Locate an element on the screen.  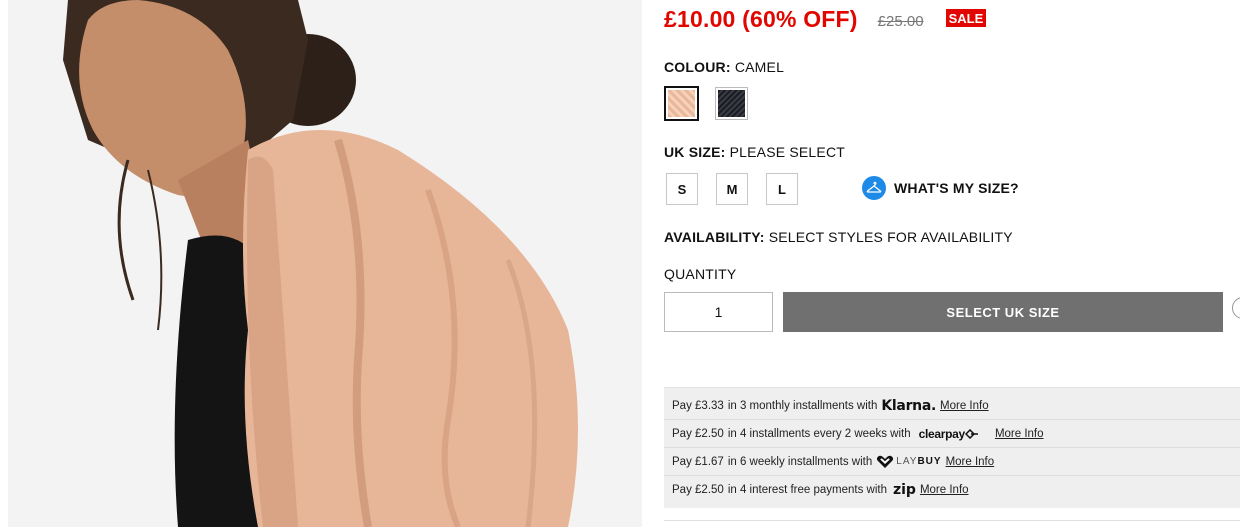
clearpay-wordmark: clearpay is located at coordinates (942, 433).